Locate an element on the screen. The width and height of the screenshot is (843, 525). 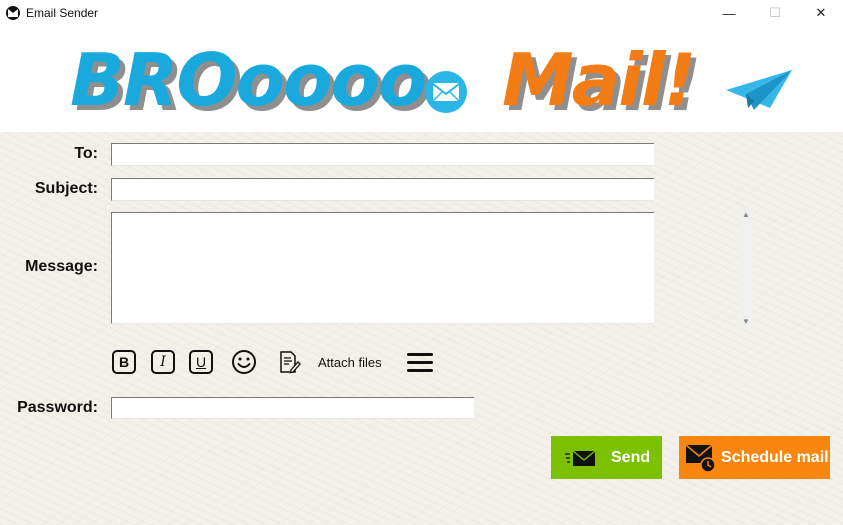
send-button-label: Send is located at coordinates (631, 457).